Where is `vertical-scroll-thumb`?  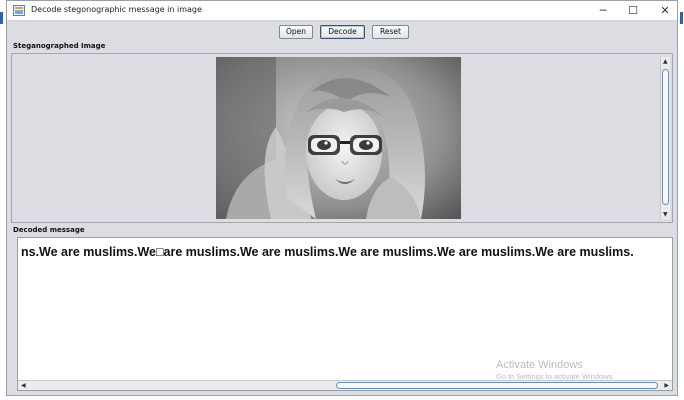
vertical-scroll-thumb is located at coordinates (665, 137).